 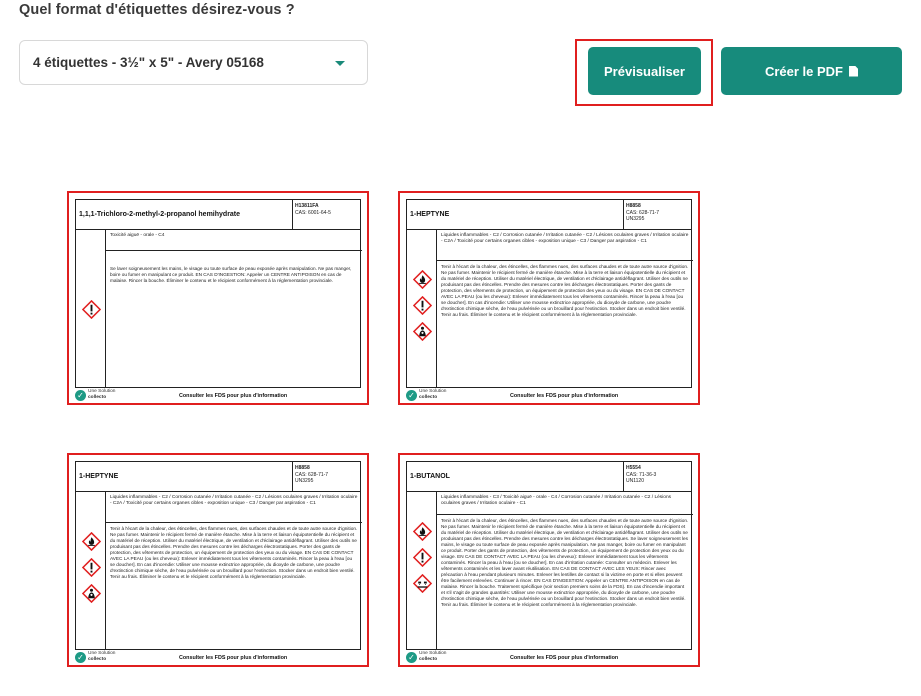 What do you see at coordinates (658, 477) in the screenshot?
I see `product-codes: H5554 CAS: 71-36-3 UN1120` at bounding box center [658, 477].